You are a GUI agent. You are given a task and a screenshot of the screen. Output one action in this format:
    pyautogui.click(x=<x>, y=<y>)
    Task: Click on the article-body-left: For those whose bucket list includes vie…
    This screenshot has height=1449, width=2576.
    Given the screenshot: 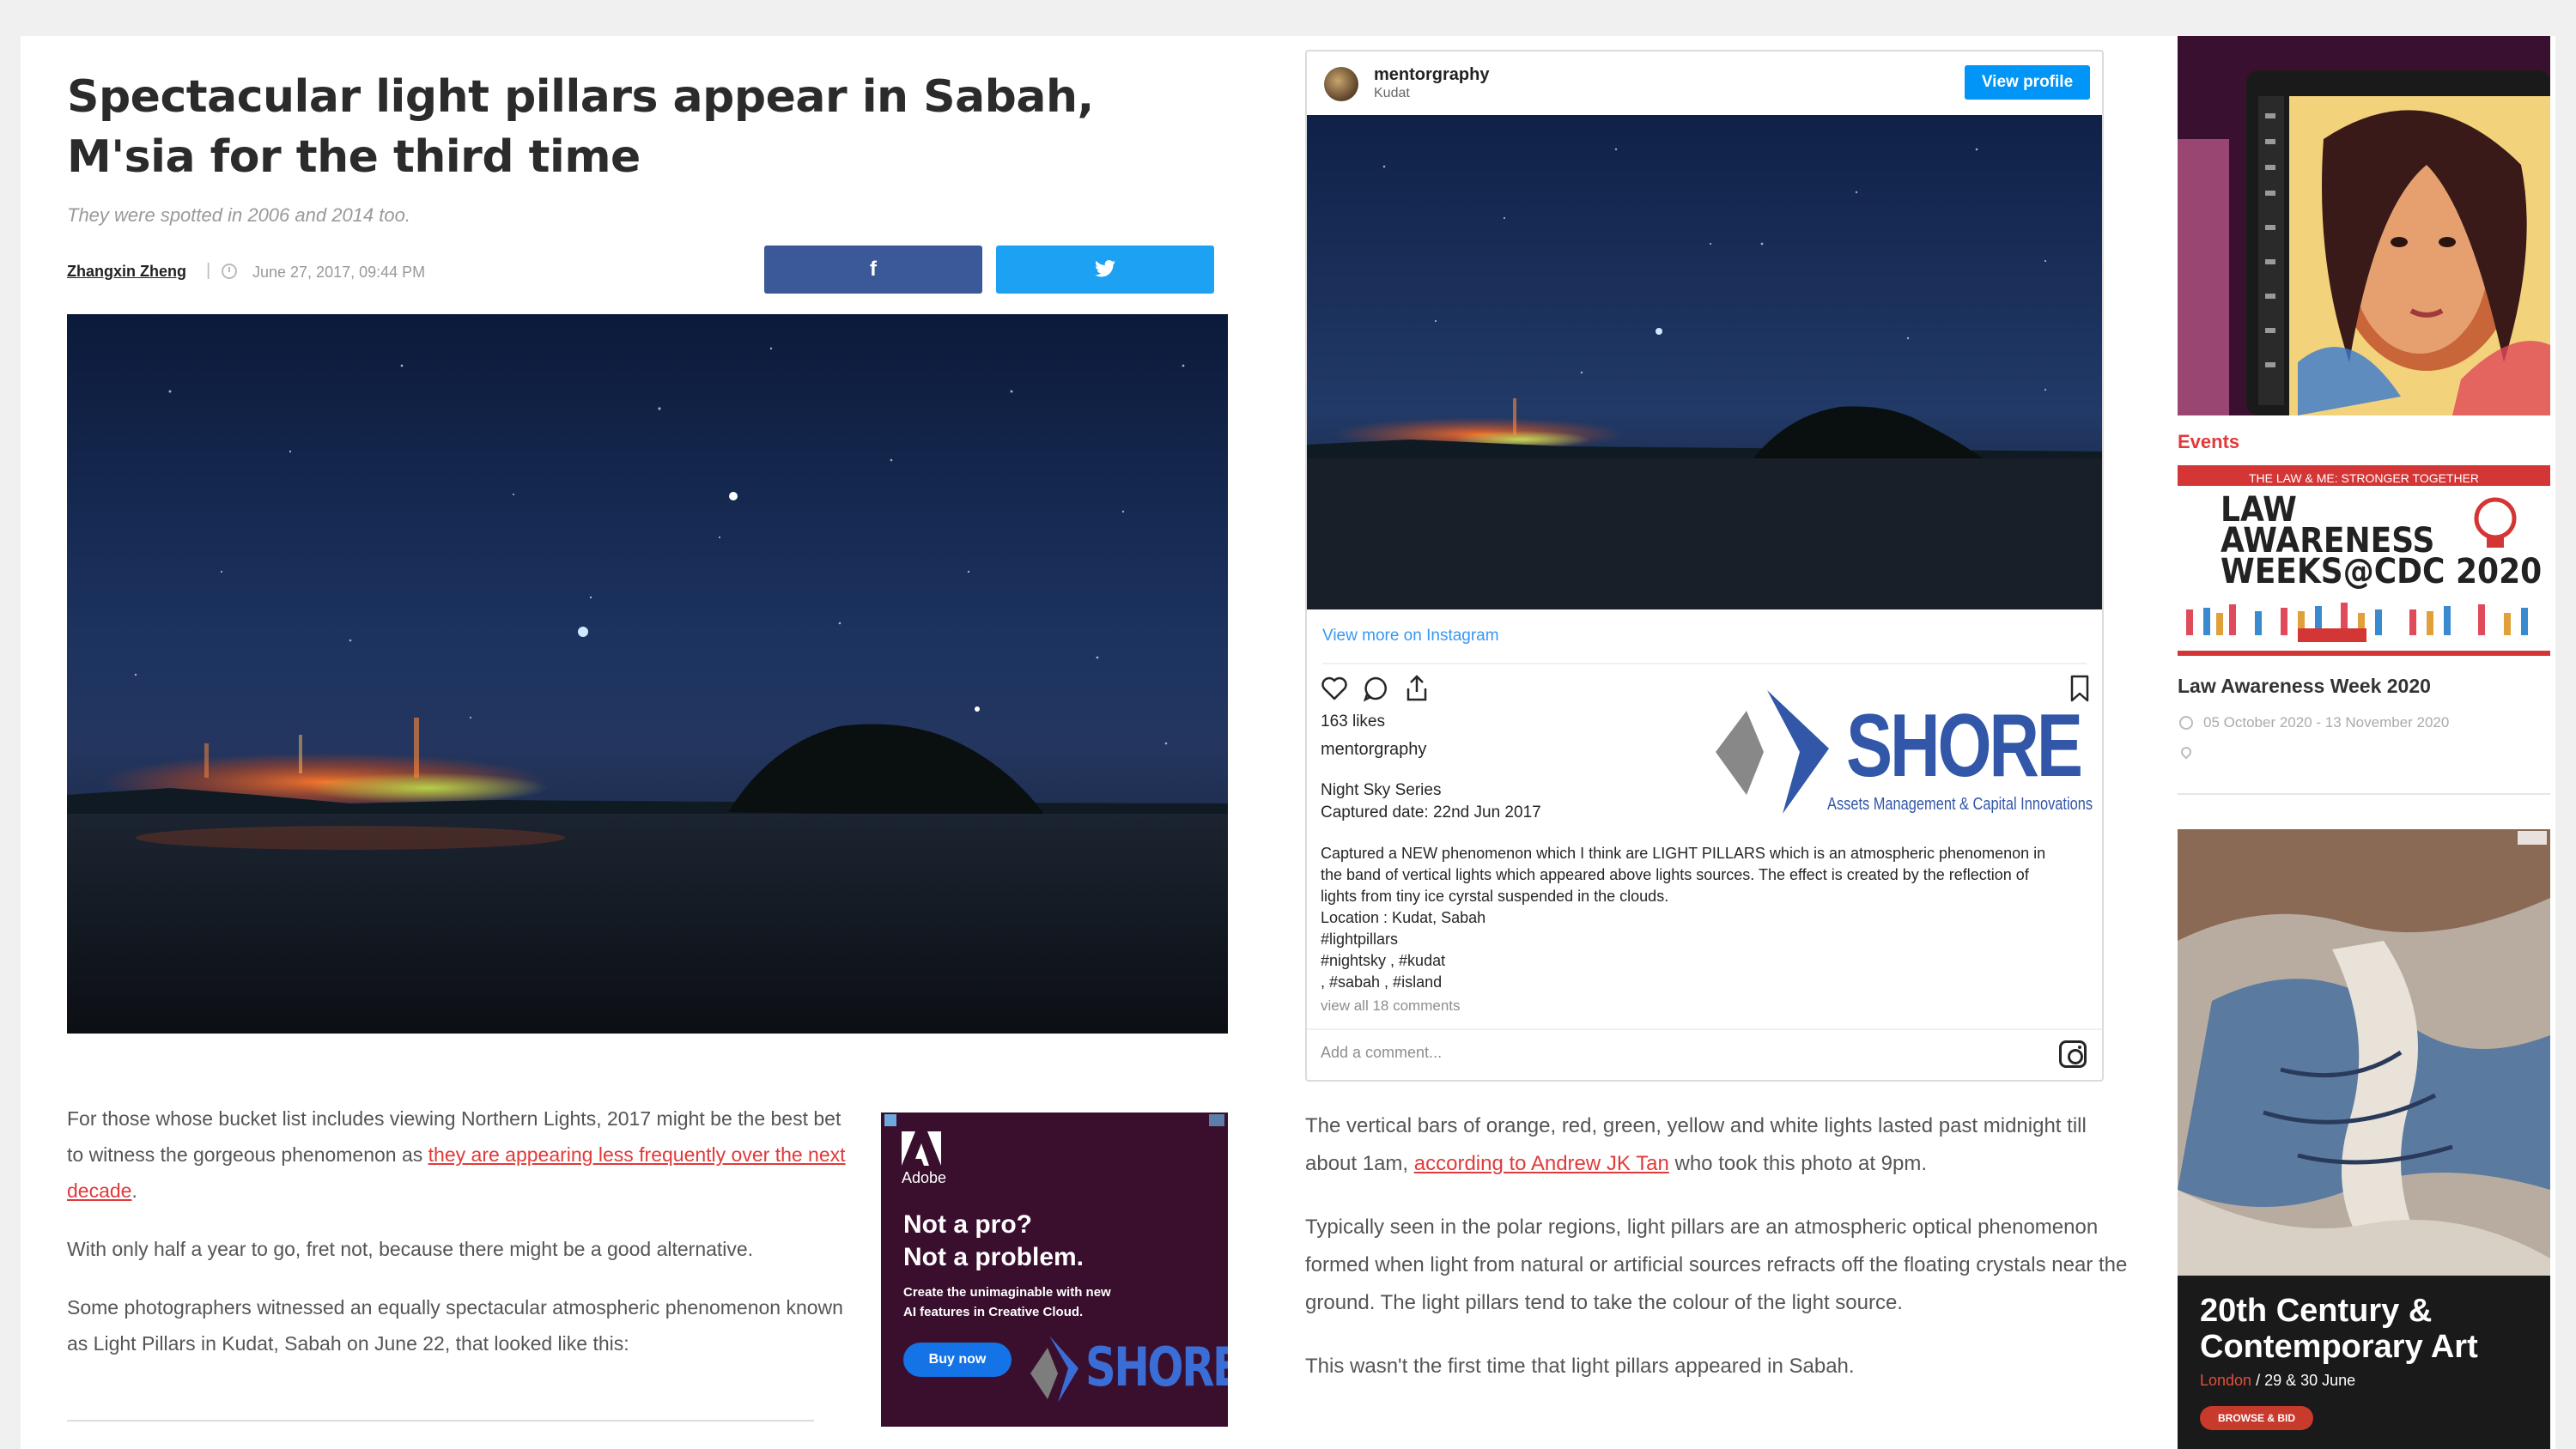 What is the action you would take?
    pyautogui.click(x=457, y=1242)
    